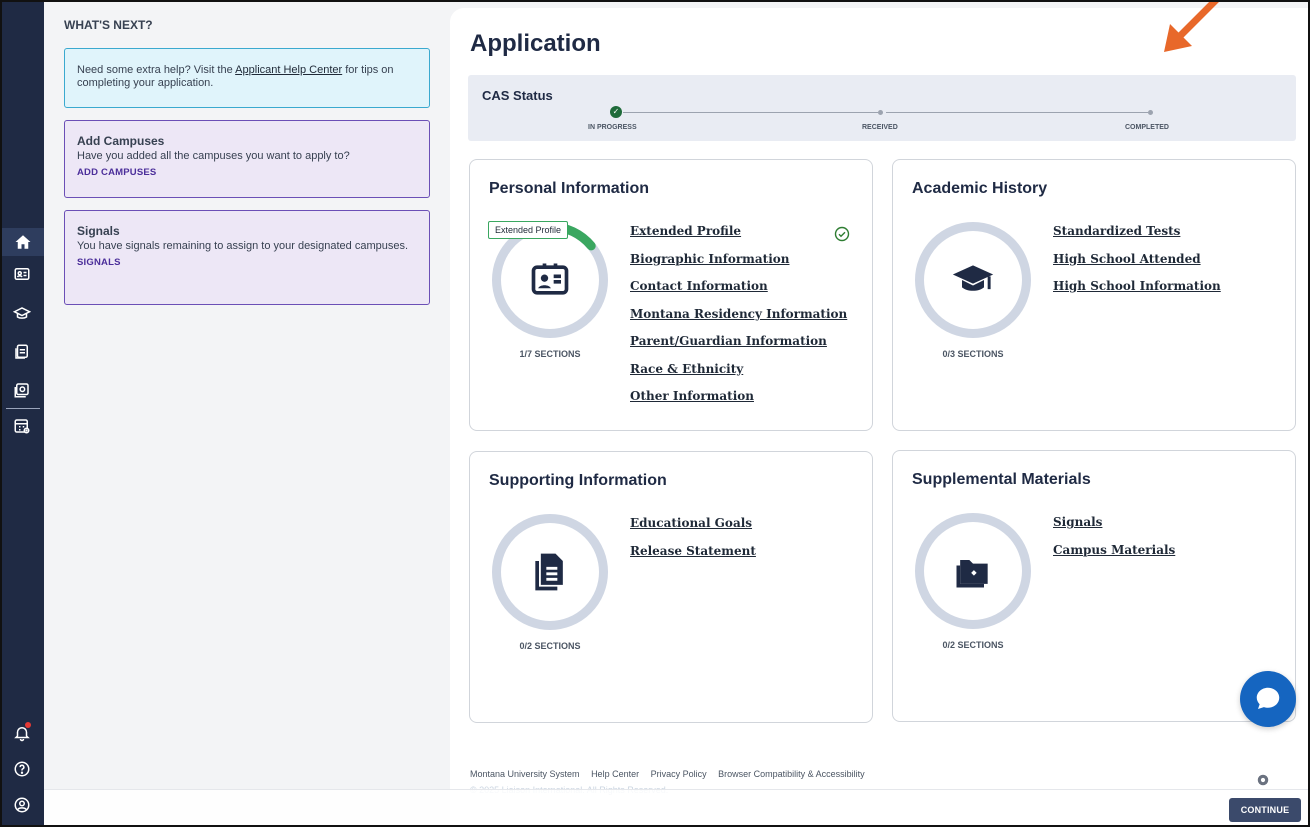 Image resolution: width=1310 pixels, height=827 pixels. Describe the element at coordinates (1147, 127) in the screenshot. I see `step-completed-label: COMPLETED` at that location.